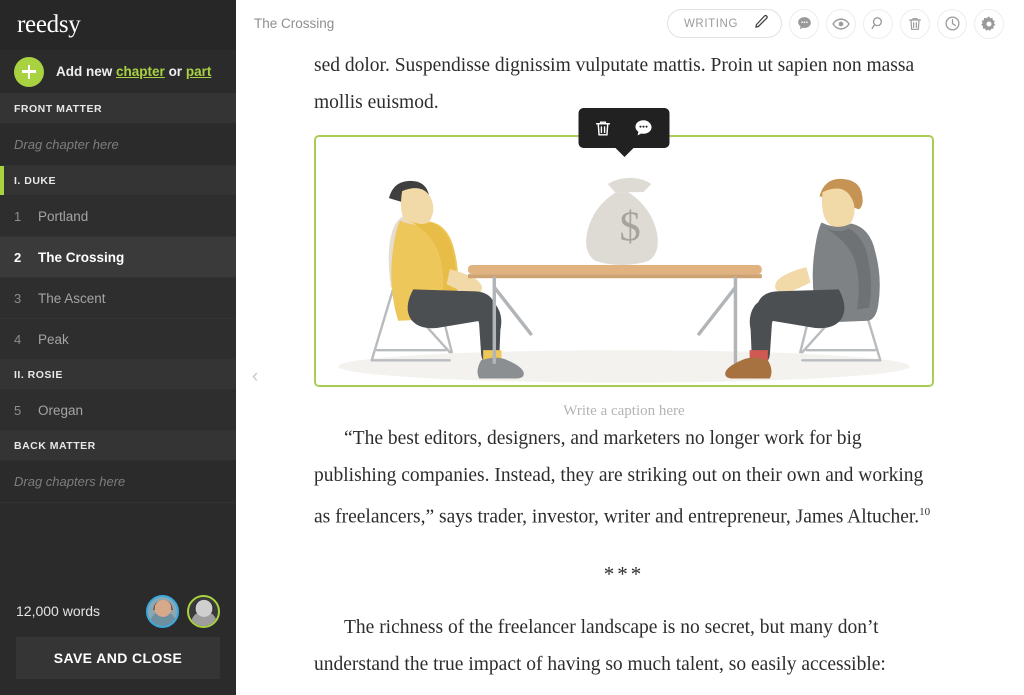 Image resolution: width=1024 pixels, height=695 pixels. I want to click on chapter-title: Oregan, so click(61, 410).